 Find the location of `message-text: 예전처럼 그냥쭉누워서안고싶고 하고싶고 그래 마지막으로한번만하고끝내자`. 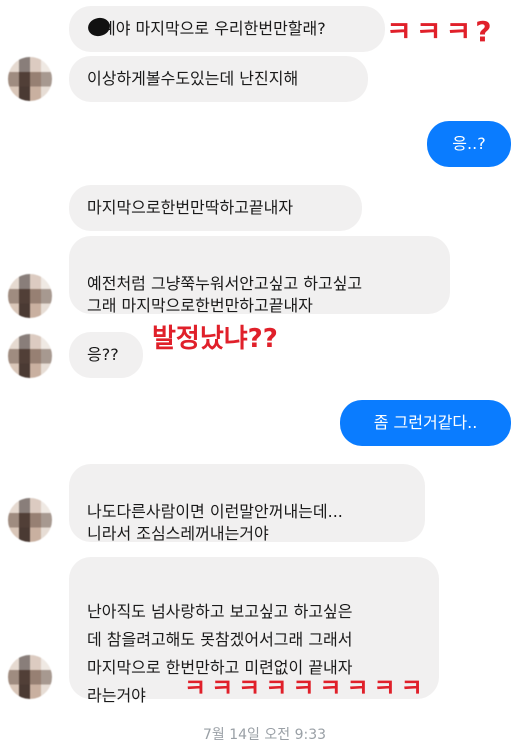

message-text: 예전처럼 그냥쭉누워서안고싶고 하고싶고 그래 마지막으로한번만하고끝내자 is located at coordinates (225, 294).